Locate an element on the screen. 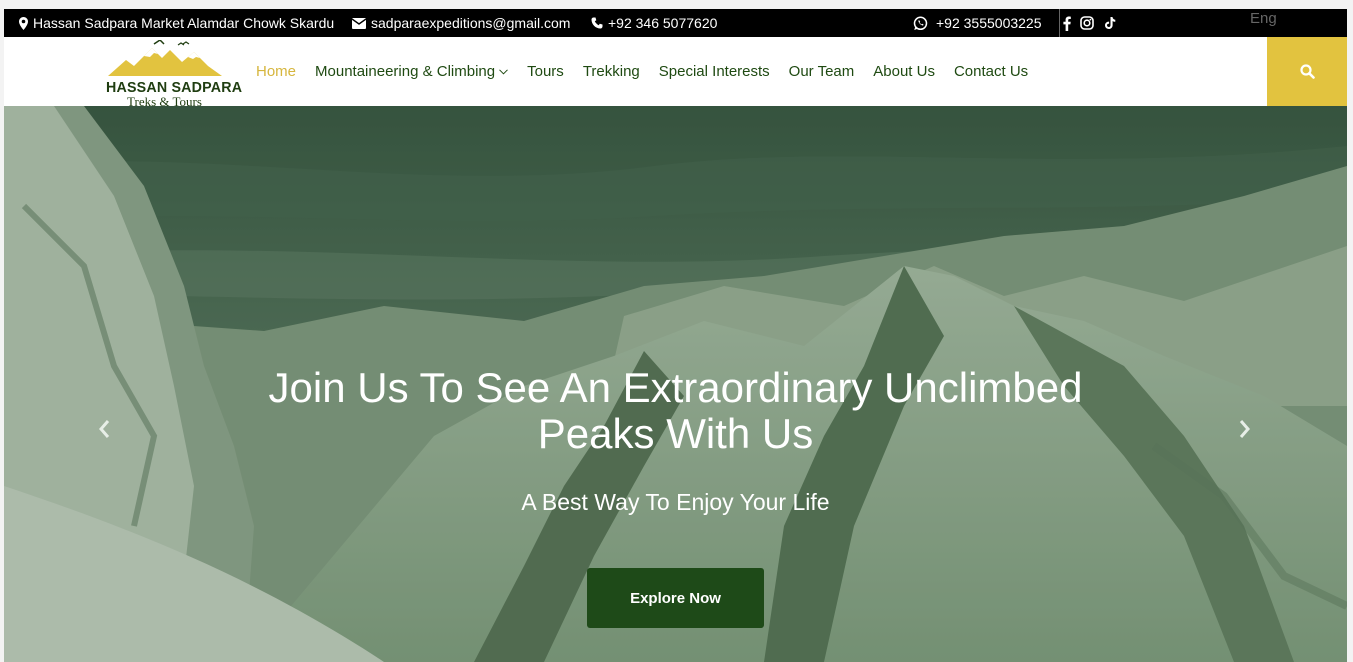 This screenshot has width=1353, height=662. nav-item-label: Mountaineering & Climbing is located at coordinates (405, 71).